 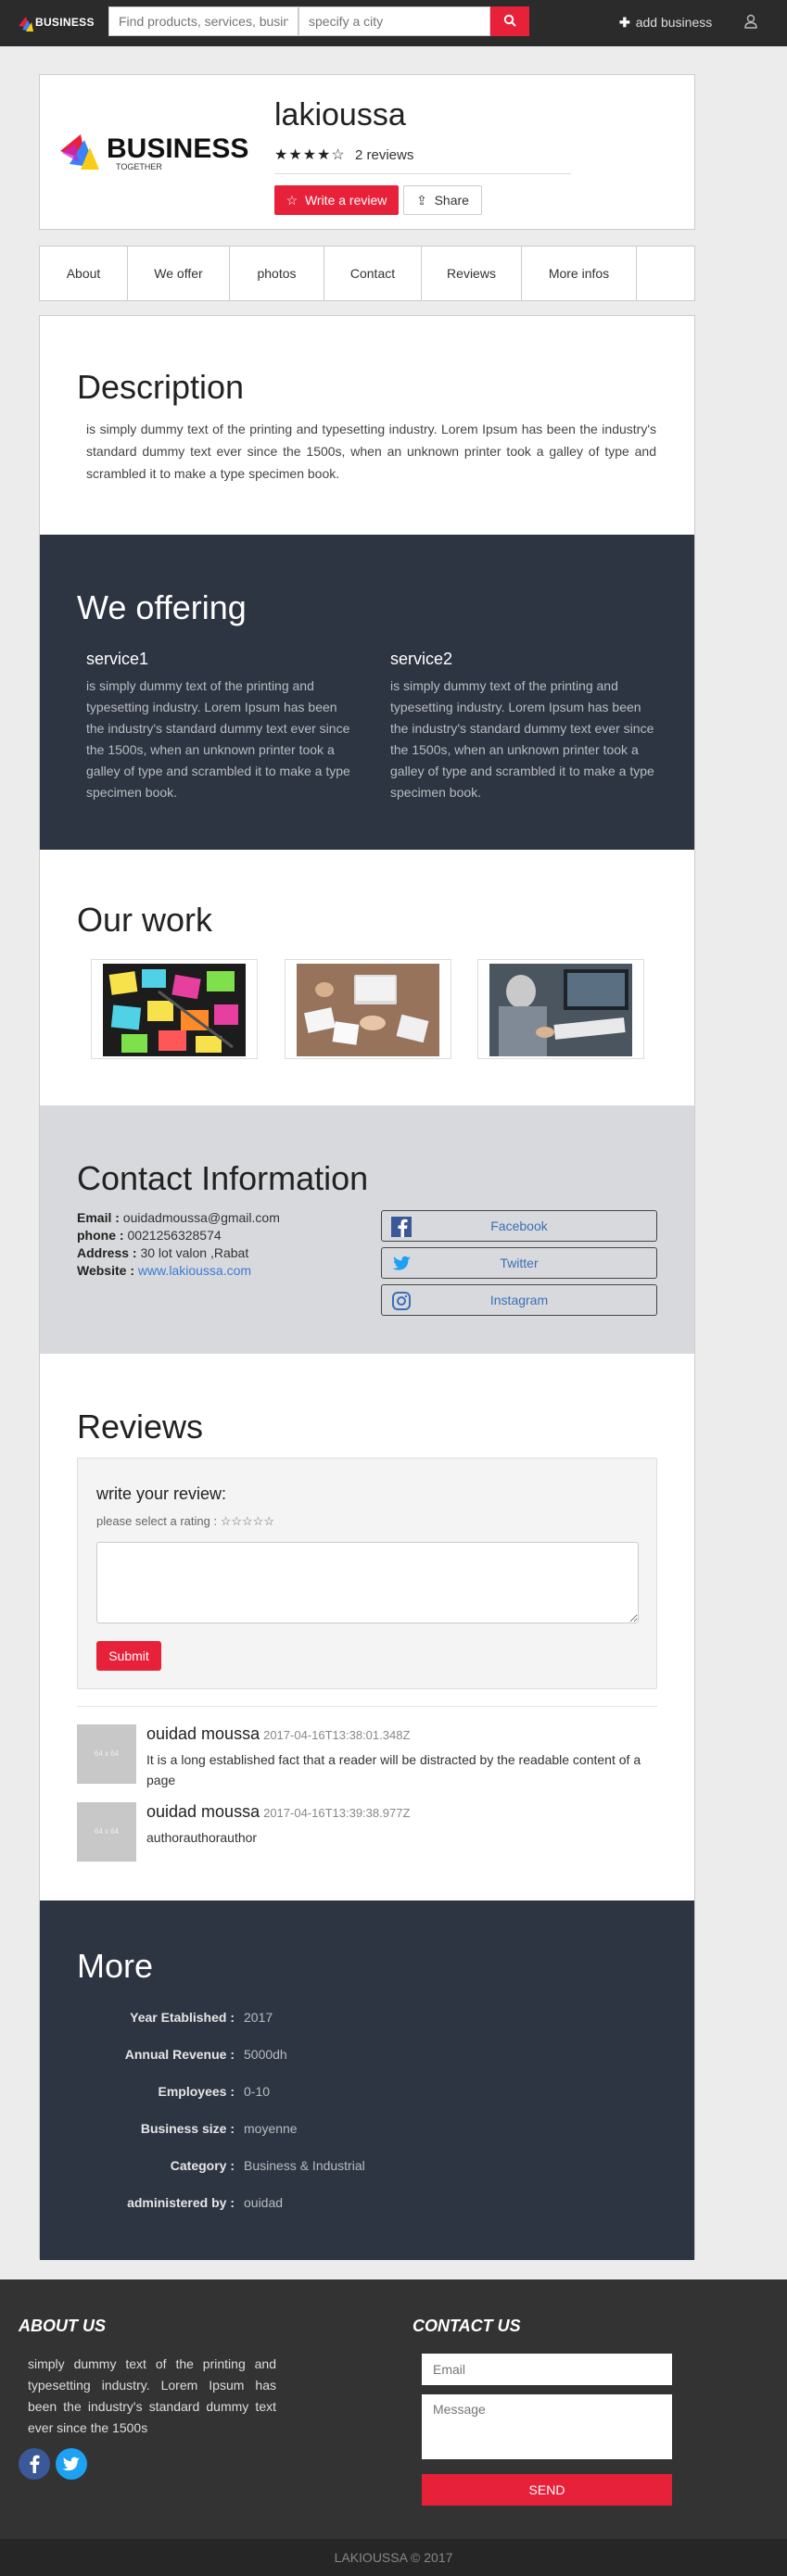 What do you see at coordinates (579, 273) in the screenshot?
I see `tab-more-infos: More infos` at bounding box center [579, 273].